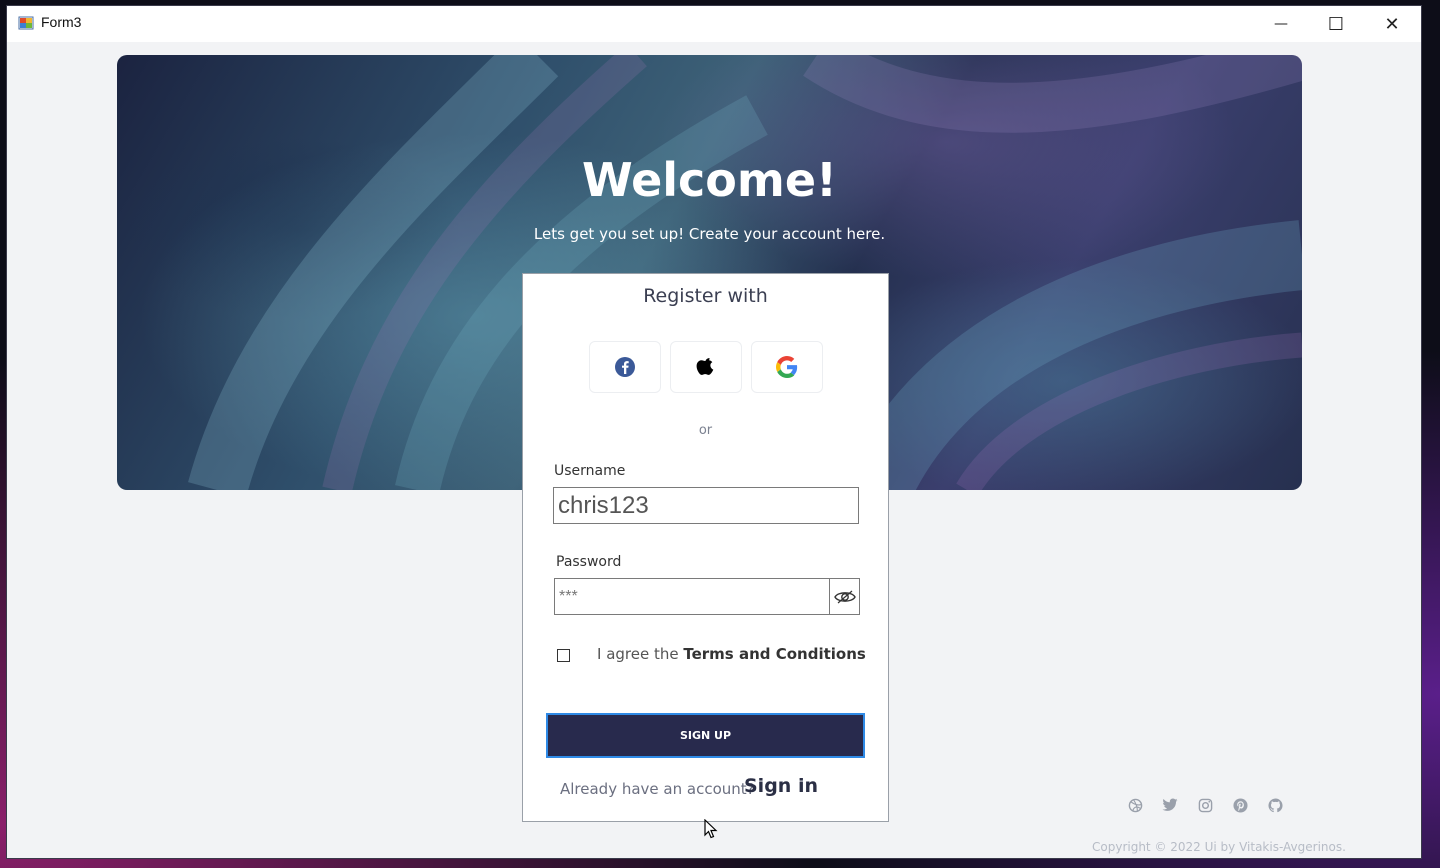  I want to click on username-label: Username, so click(590, 471).